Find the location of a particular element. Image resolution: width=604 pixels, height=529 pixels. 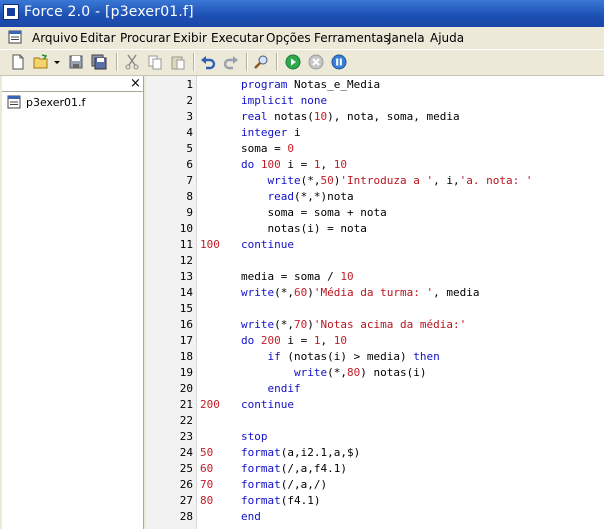

source-code: media = soma / 10 is located at coordinates (297, 277).